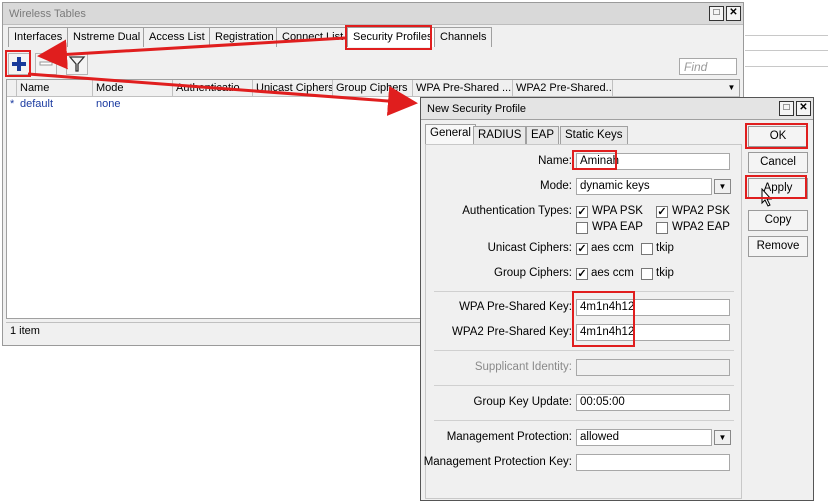 The image size is (828, 501). I want to click on arrow-add-to-dialog, so click(222, 94).